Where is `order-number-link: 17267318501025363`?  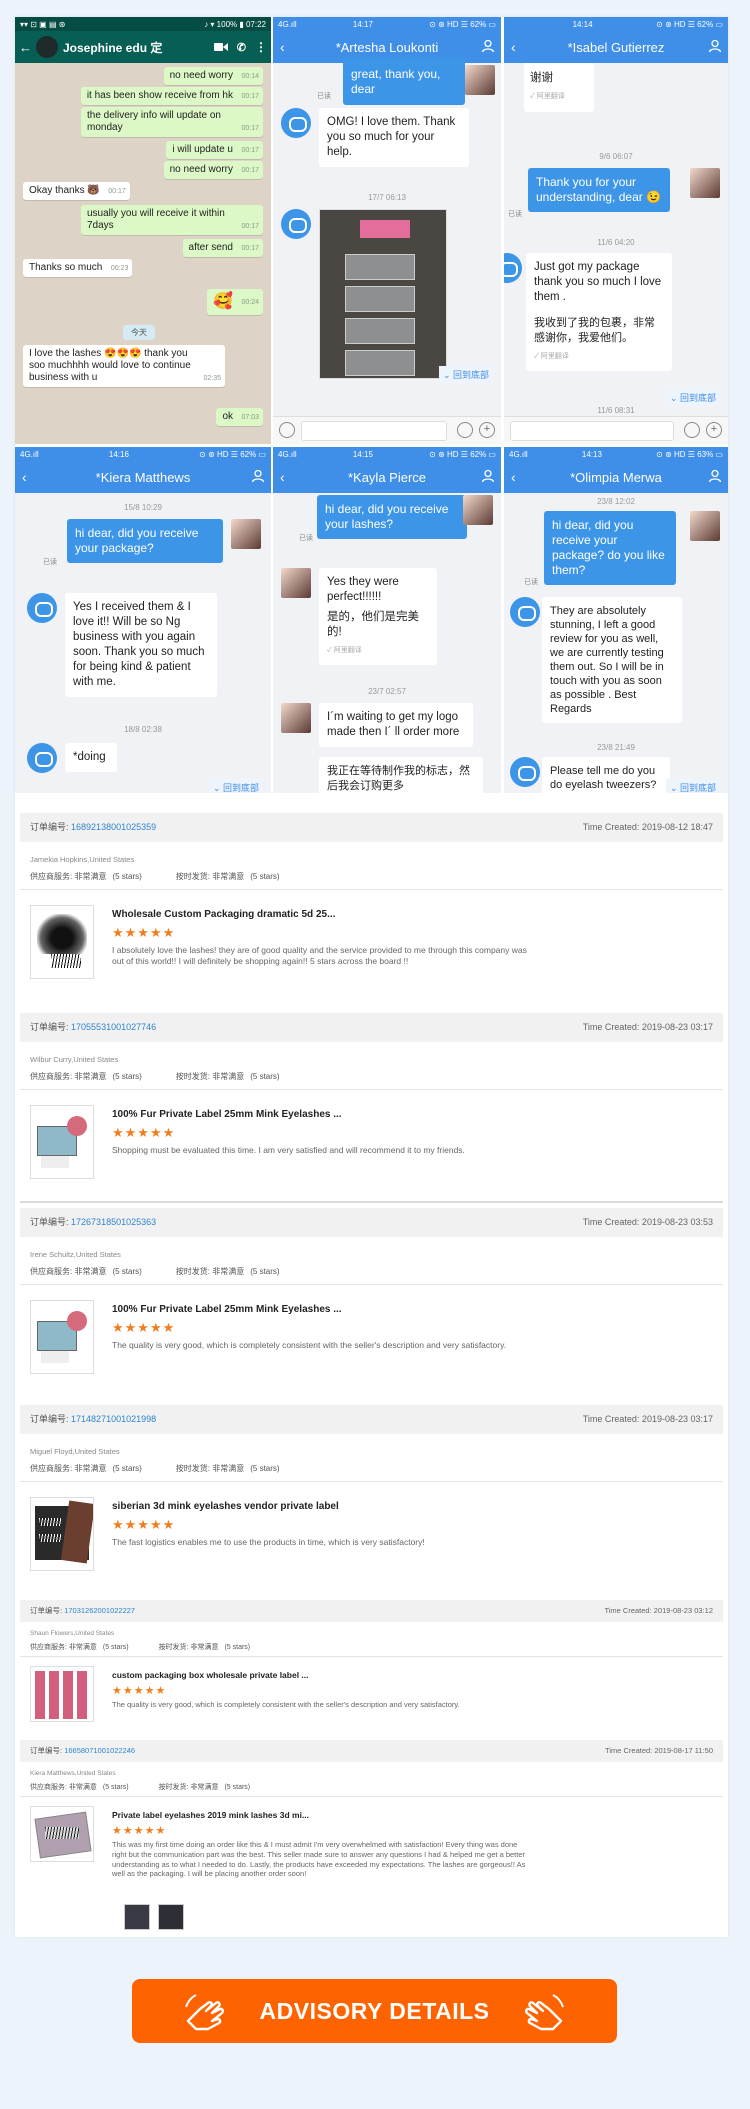
order-number-link: 17267318501025363 is located at coordinates (113, 1222).